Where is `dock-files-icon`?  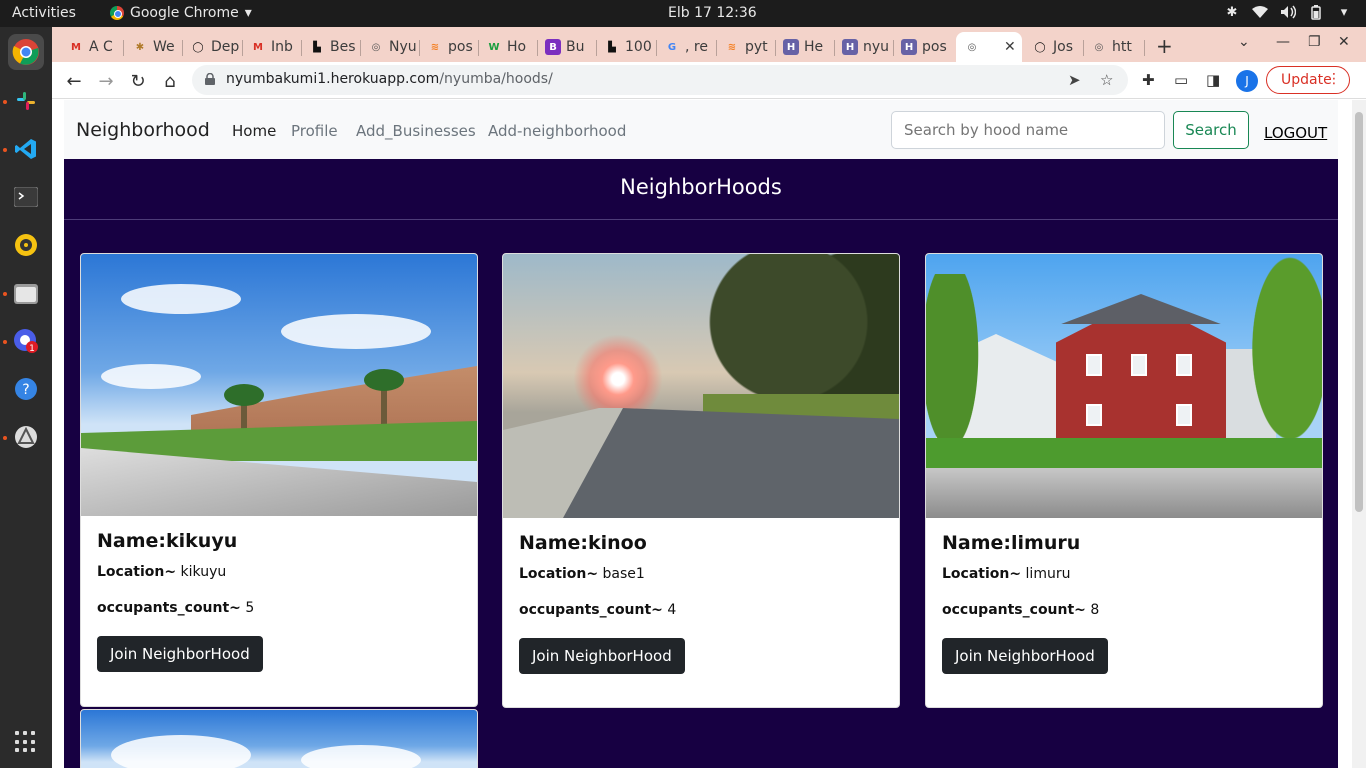
dock-files-icon is located at coordinates (26, 293).